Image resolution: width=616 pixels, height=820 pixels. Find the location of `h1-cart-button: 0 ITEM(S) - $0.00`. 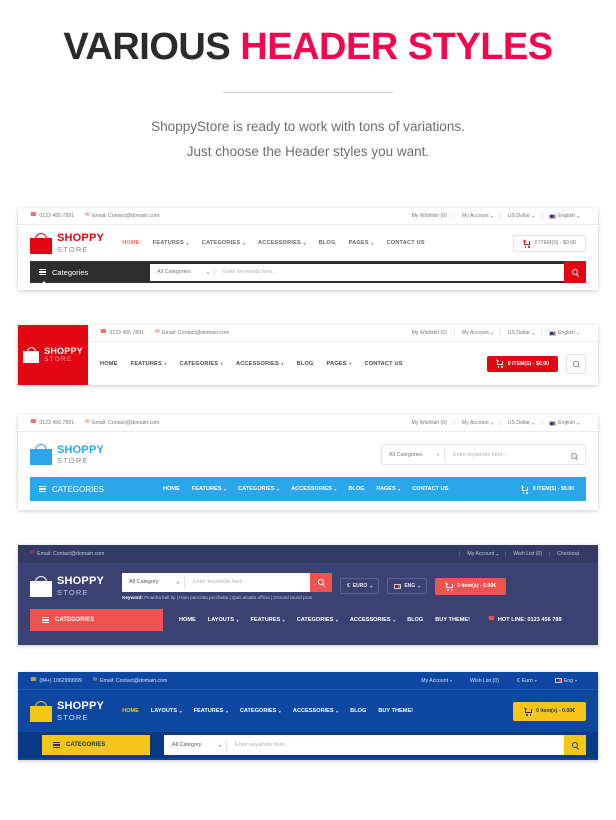

h1-cart-button: 0 ITEM(S) - $0.00 is located at coordinates (549, 243).